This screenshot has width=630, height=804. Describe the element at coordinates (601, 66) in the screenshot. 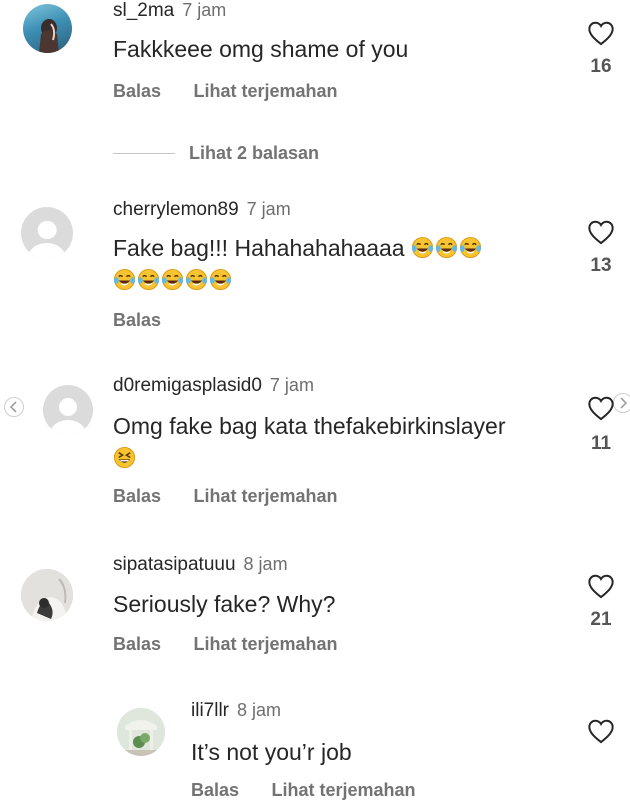

I see `like-count: 16` at that location.